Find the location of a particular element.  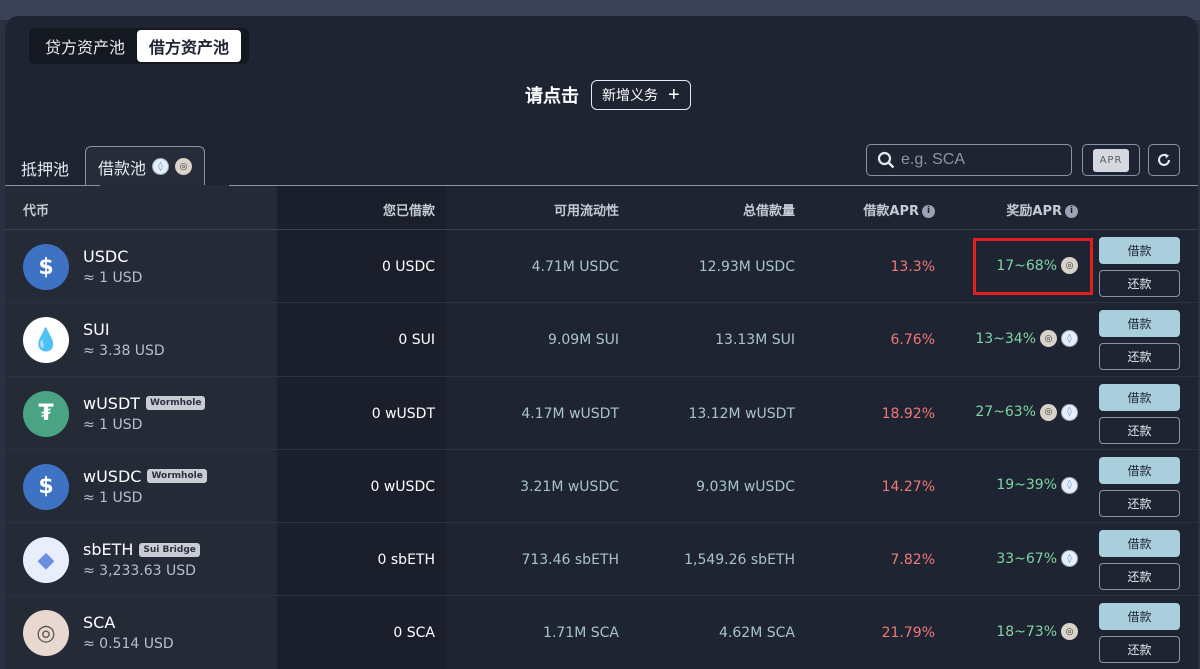

refresh-icon is located at coordinates (1164, 159).